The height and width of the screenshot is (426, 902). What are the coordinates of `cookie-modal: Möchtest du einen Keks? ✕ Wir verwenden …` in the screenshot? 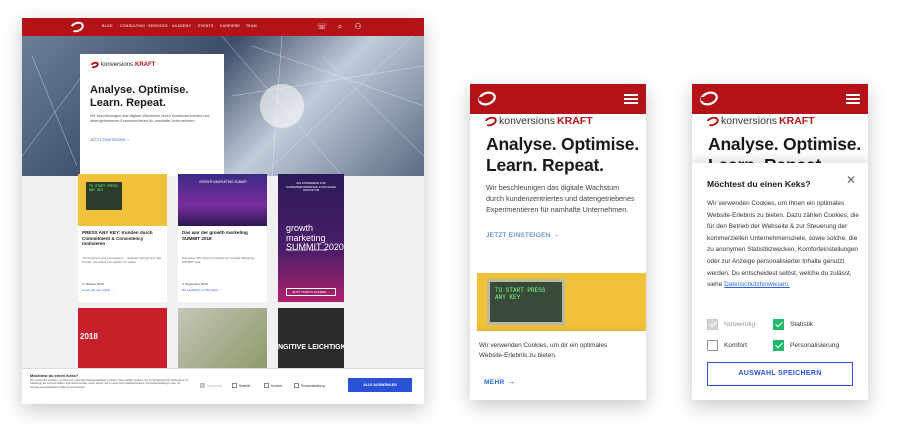 It's located at (780, 281).